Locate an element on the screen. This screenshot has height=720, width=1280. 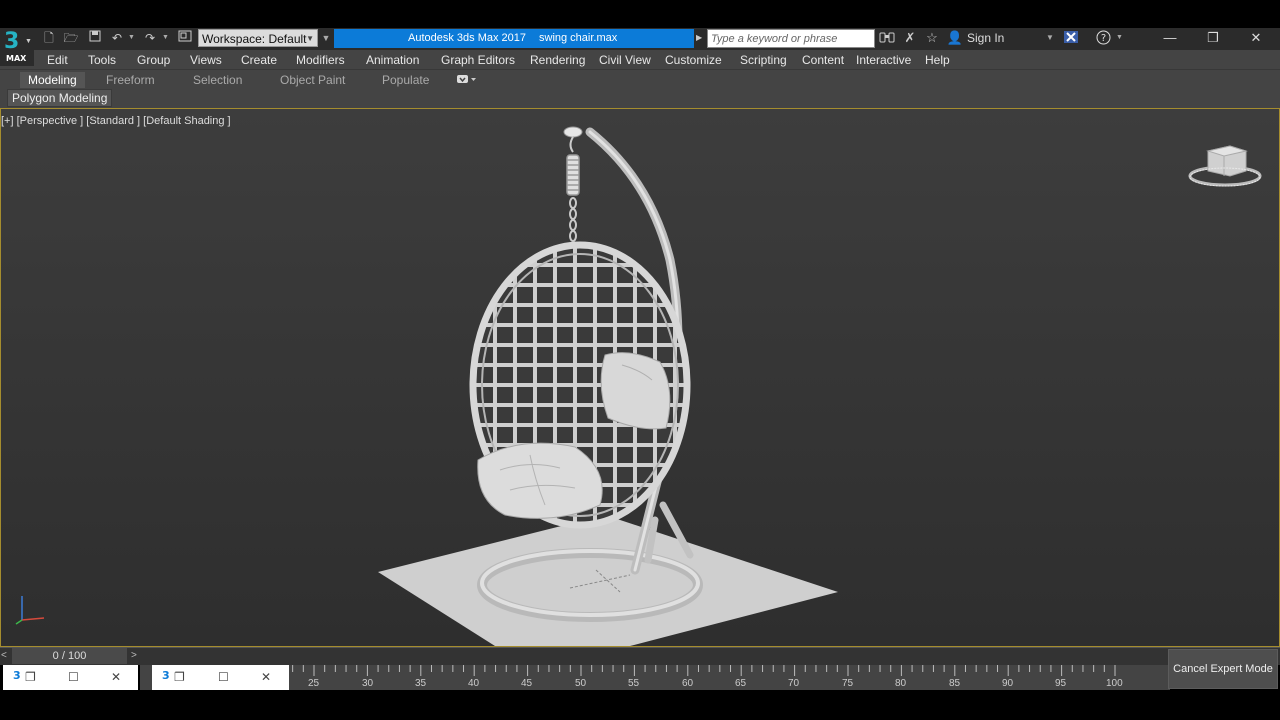
ribbon-subbar is located at coordinates (640, 99).